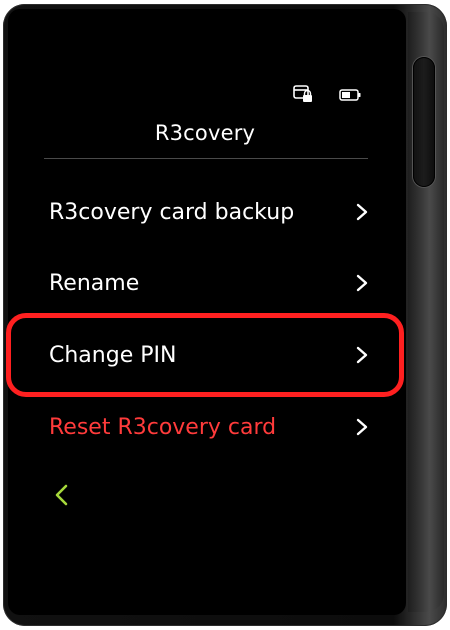  Describe the element at coordinates (94, 283) in the screenshot. I see `menu-item-label: Rename` at that location.